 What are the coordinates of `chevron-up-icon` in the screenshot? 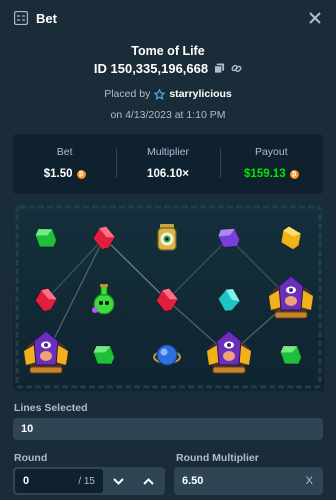 It's located at (148, 481).